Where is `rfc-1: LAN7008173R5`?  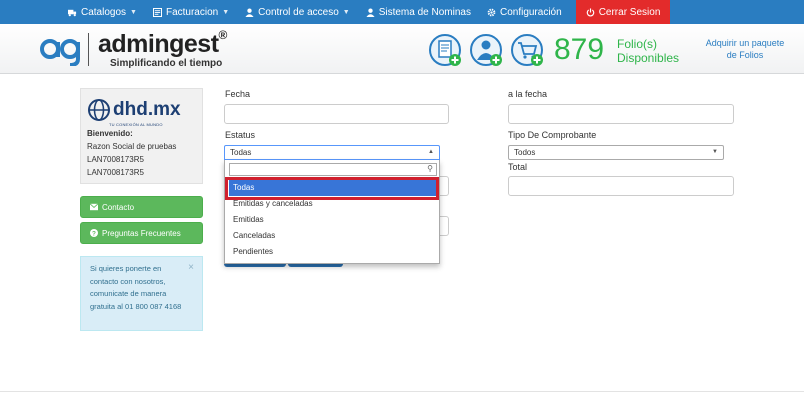
rfc-1: LAN7008173R5 is located at coordinates (115, 159).